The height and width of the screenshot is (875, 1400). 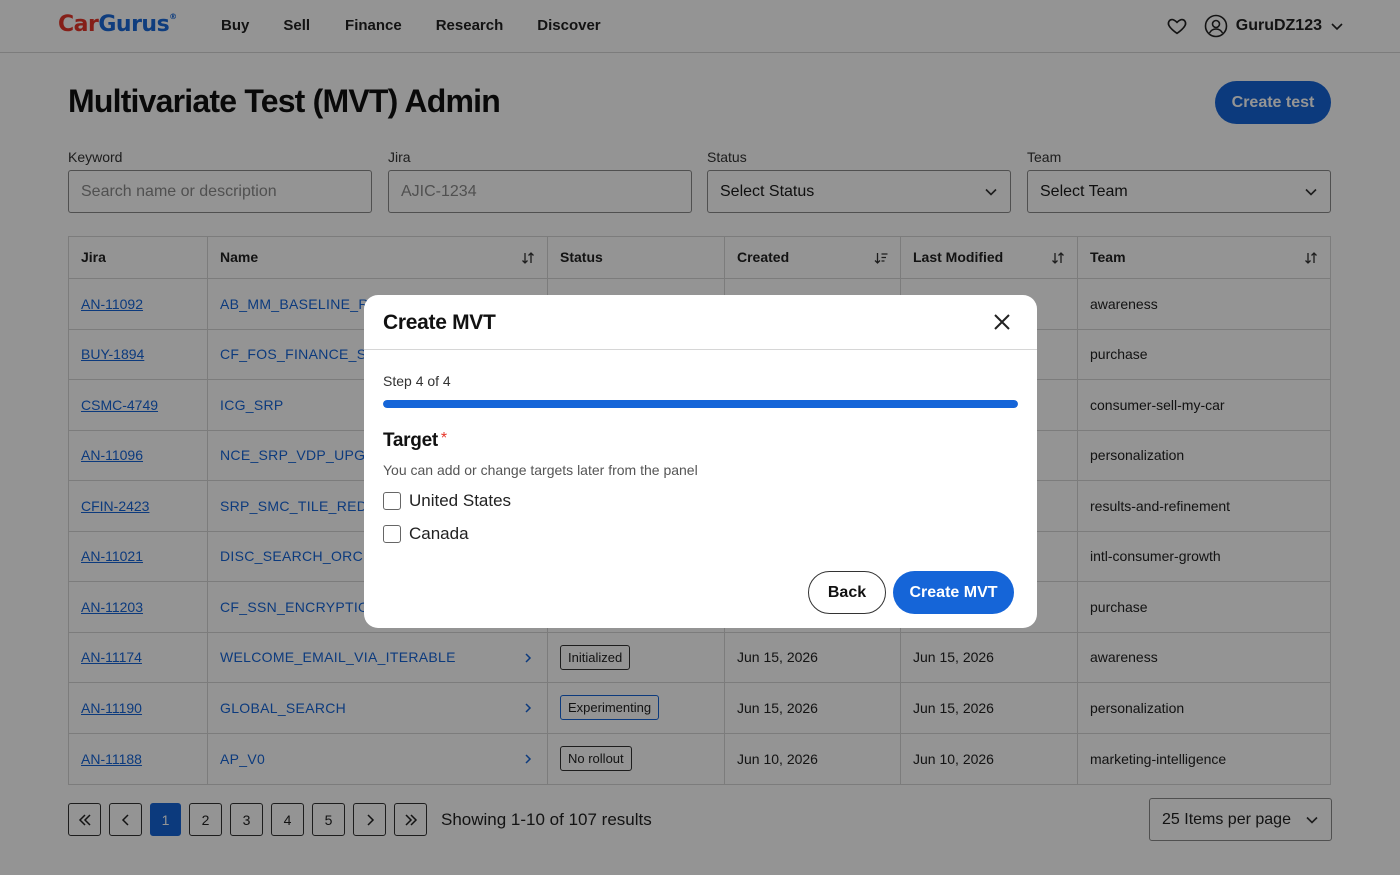 What do you see at coordinates (953, 592) in the screenshot?
I see `create-mvt-button: Create MVT` at bounding box center [953, 592].